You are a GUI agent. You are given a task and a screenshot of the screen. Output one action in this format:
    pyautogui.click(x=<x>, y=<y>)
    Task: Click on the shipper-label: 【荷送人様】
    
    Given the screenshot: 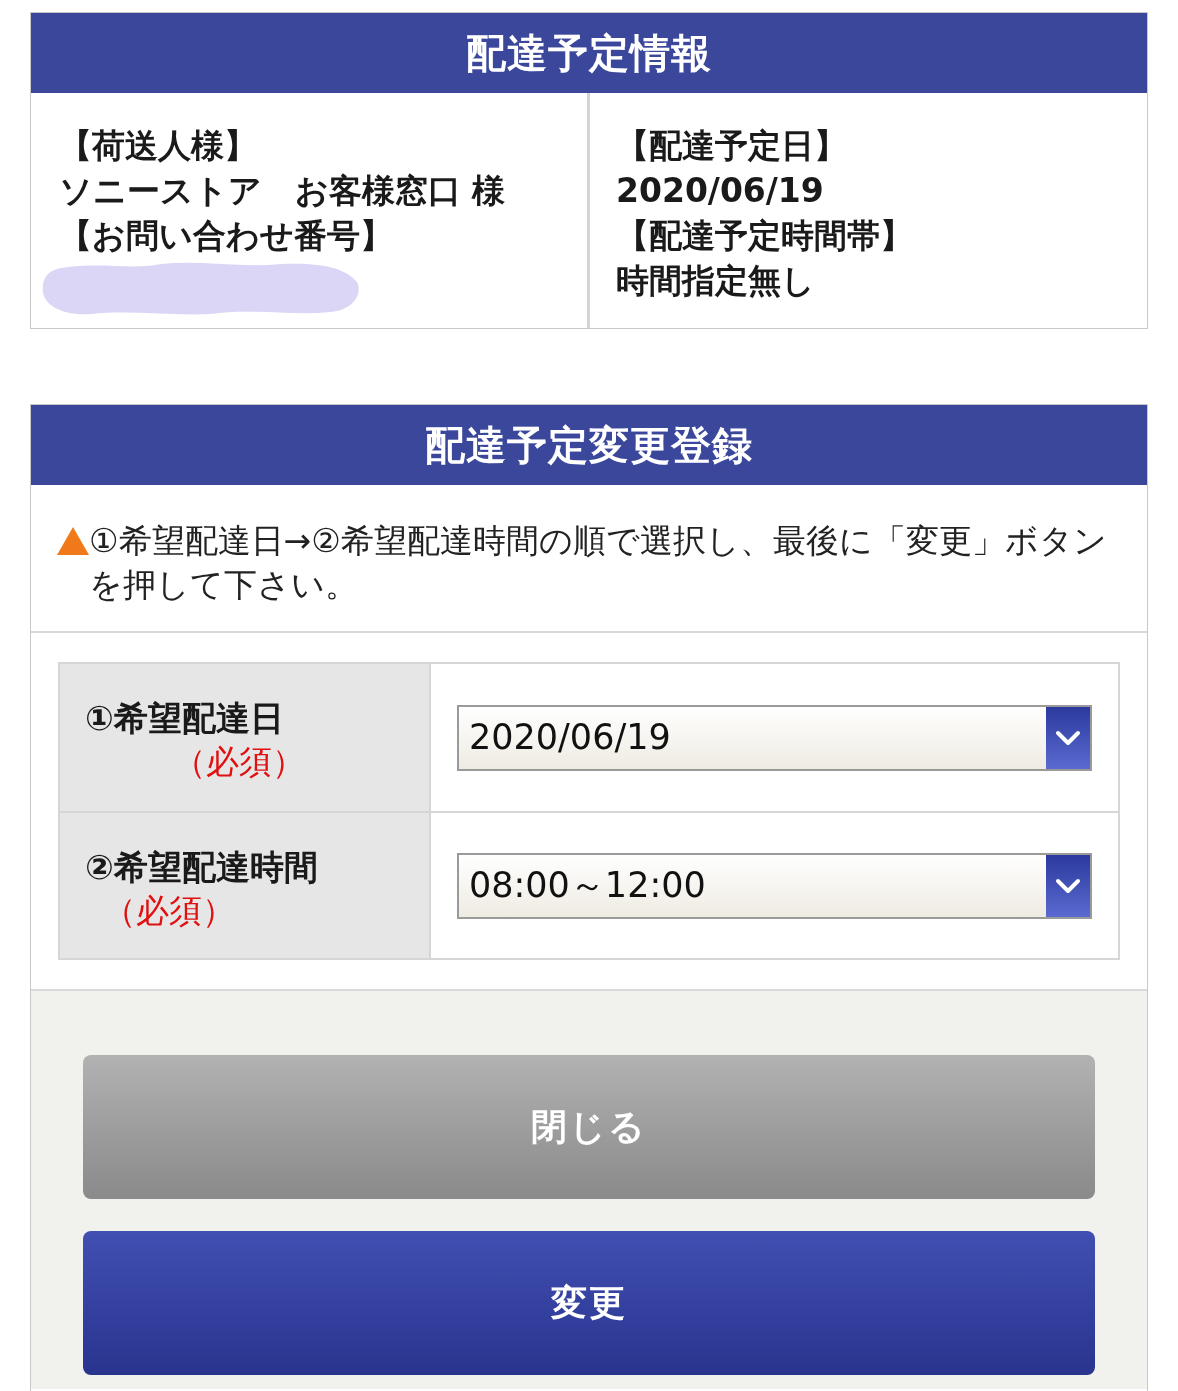 What is the action you would take?
    pyautogui.click(x=158, y=146)
    